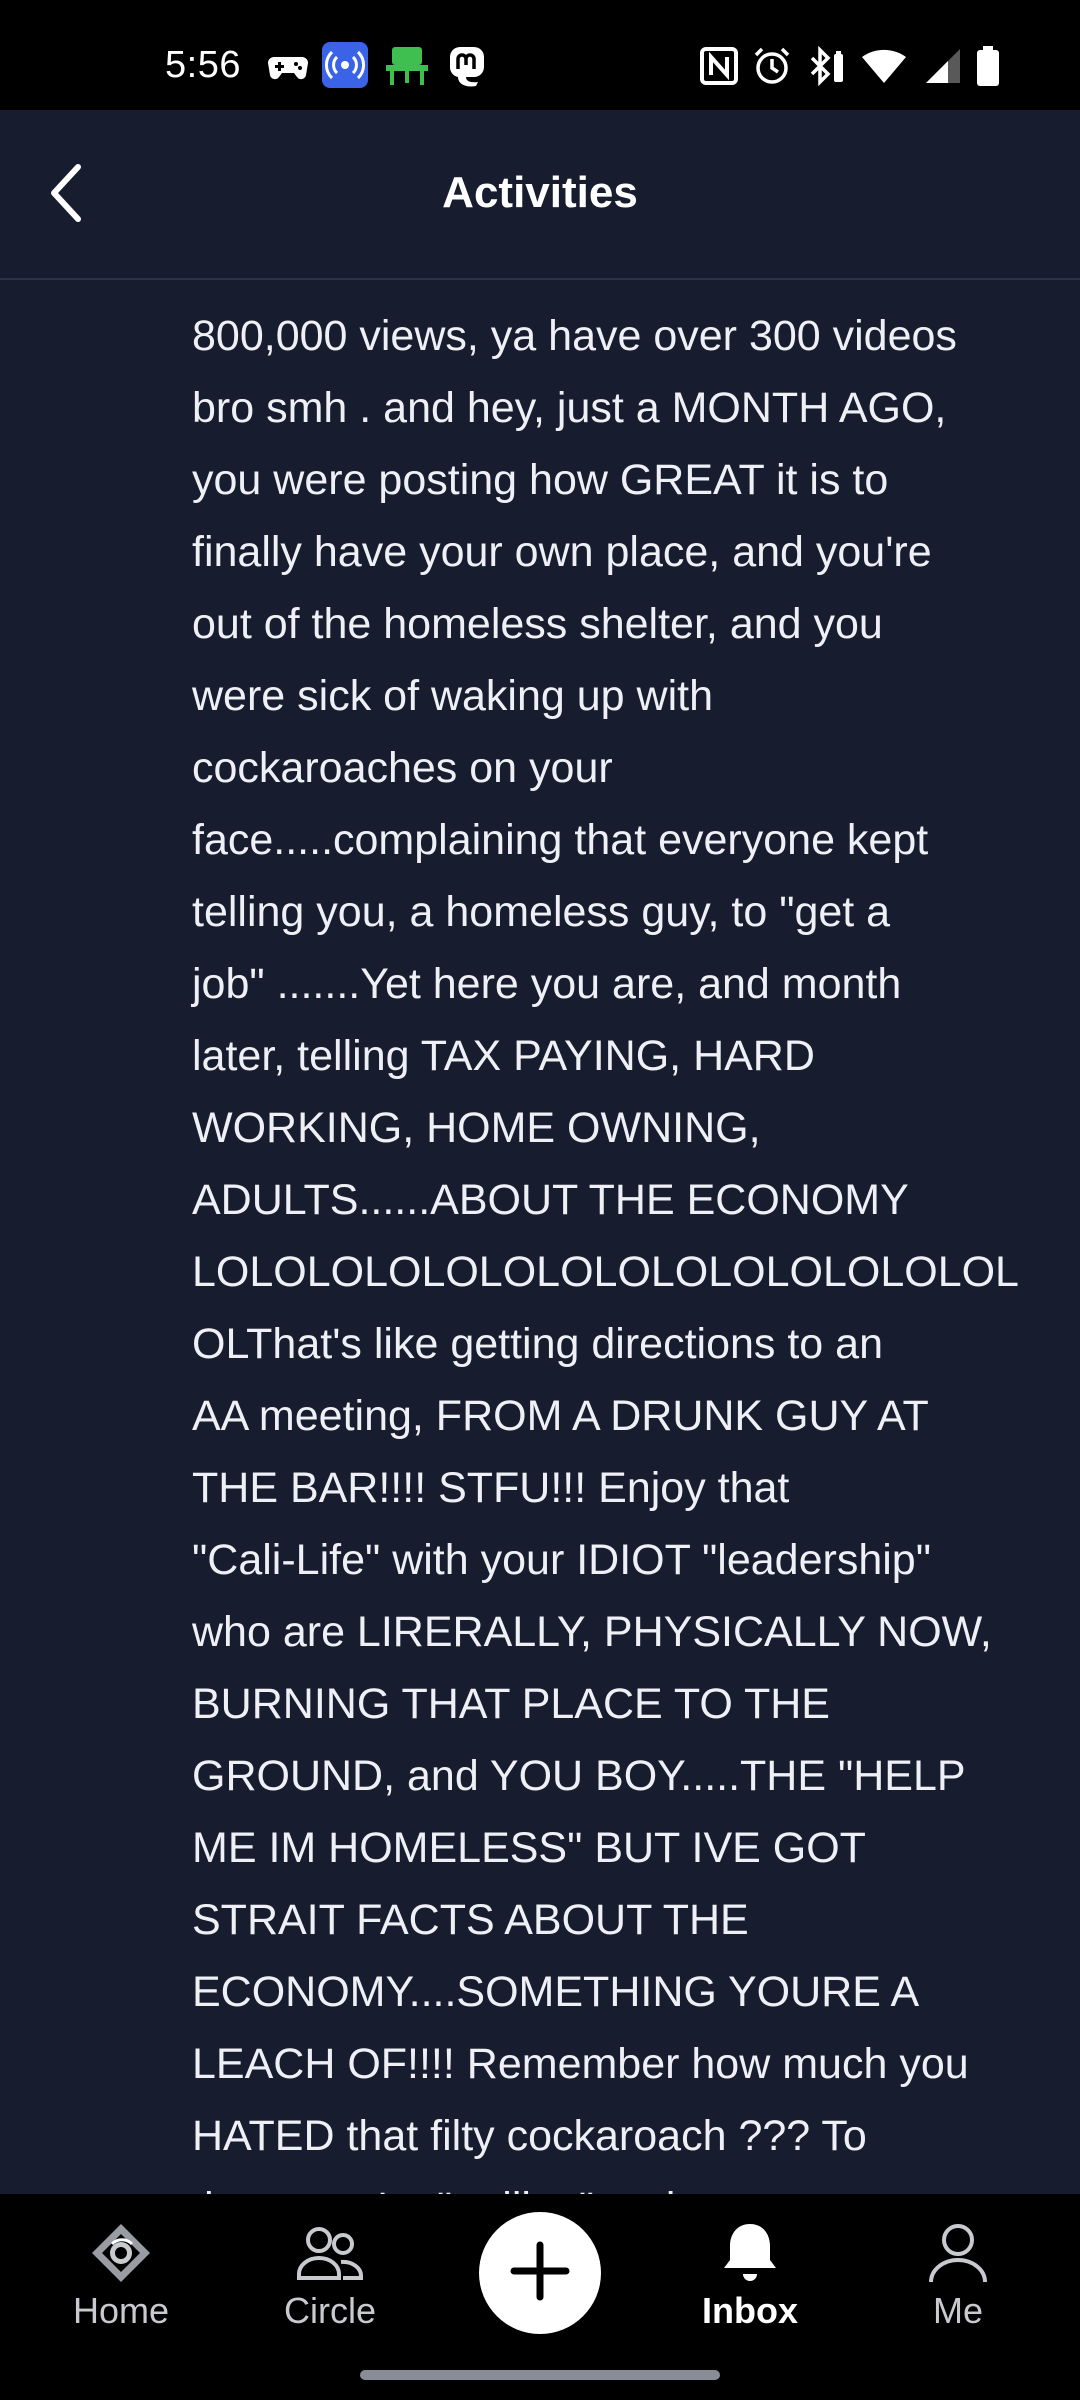 This screenshot has width=1080, height=2400. I want to click on comment-line: out of the homeless shelter, and you, so click(537, 624).